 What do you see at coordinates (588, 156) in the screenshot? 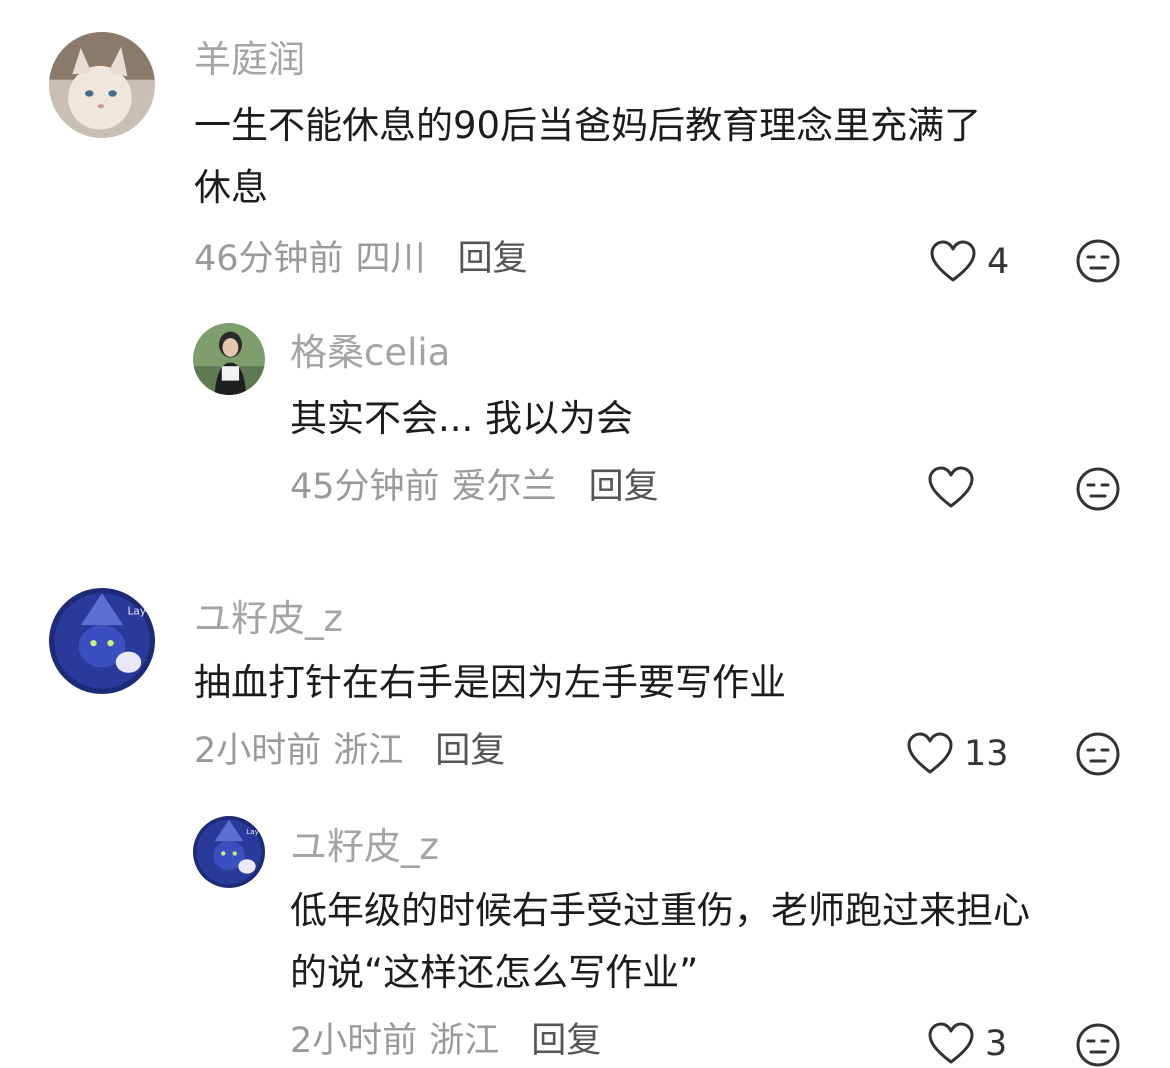
I see `comment-text: 一生不能休息的90后当爸妈后教育理念里充满了 休息` at bounding box center [588, 156].